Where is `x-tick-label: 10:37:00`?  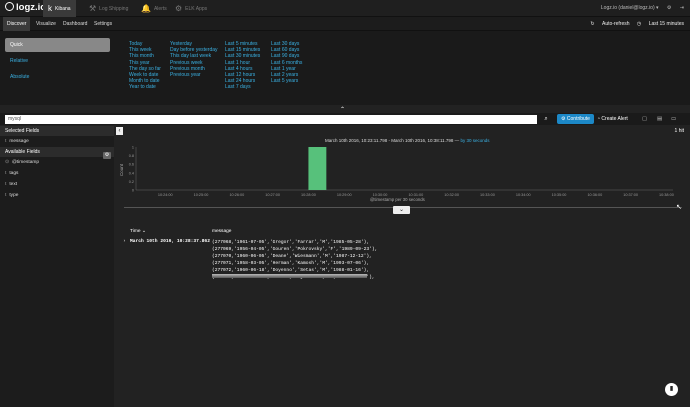 x-tick-label: 10:37:00 is located at coordinates (630, 195).